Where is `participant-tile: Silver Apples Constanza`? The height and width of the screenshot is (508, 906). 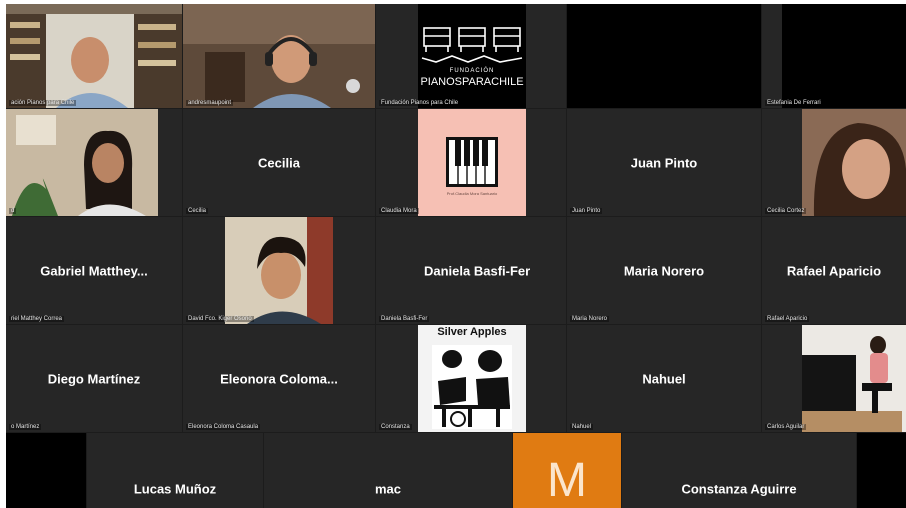
participant-tile: Silver Apples Constanza is located at coordinates (471, 378).